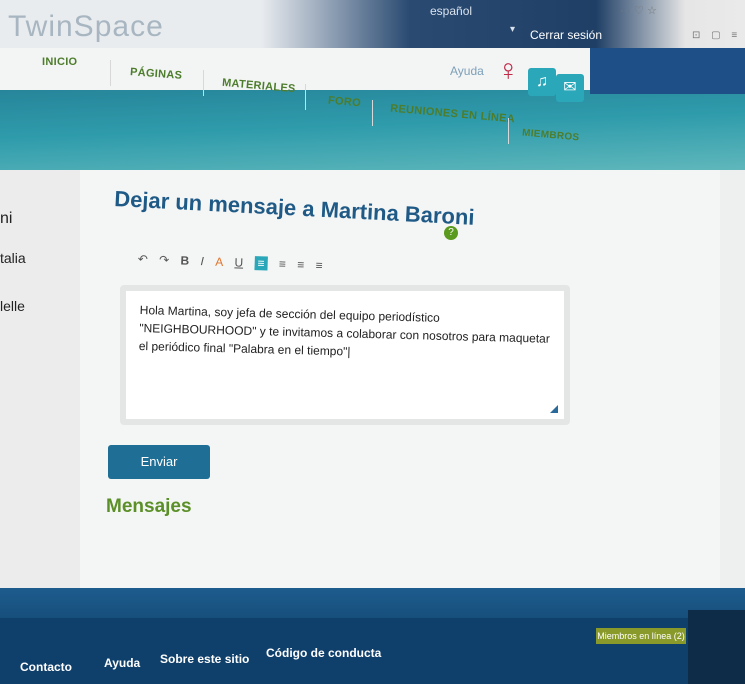 This screenshot has width=745, height=684. I want to click on messages-heading: Mensajes, so click(149, 506).